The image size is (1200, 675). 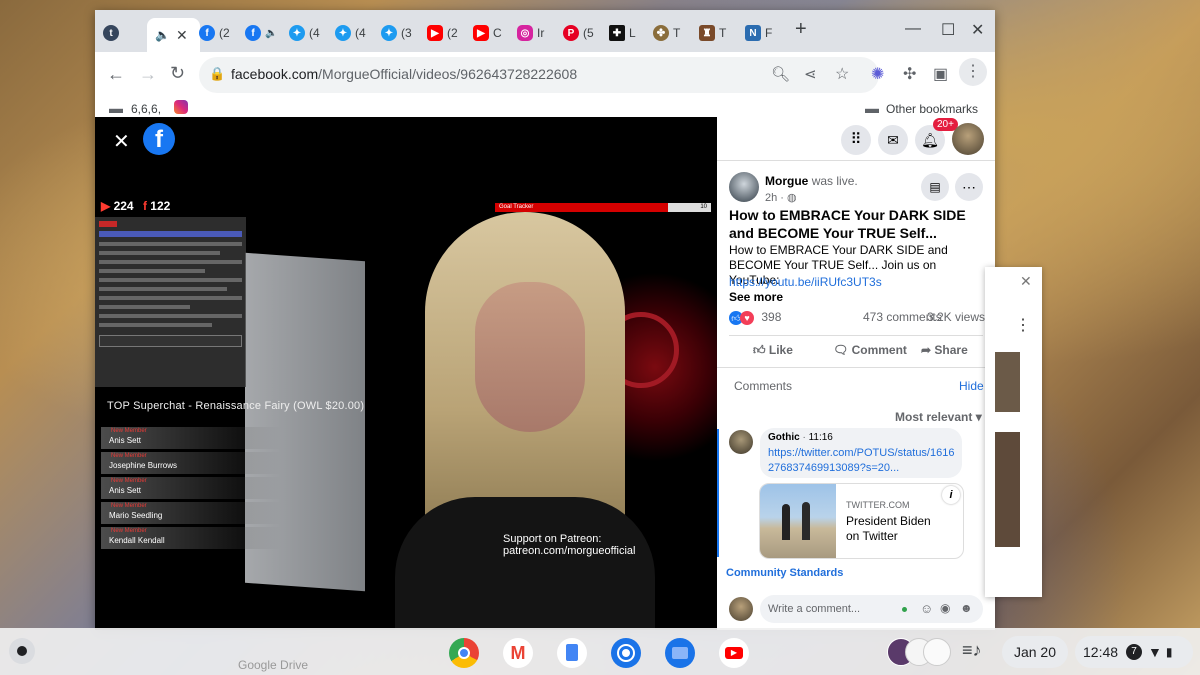 I want to click on chat-tab, so click(x=108, y=224).